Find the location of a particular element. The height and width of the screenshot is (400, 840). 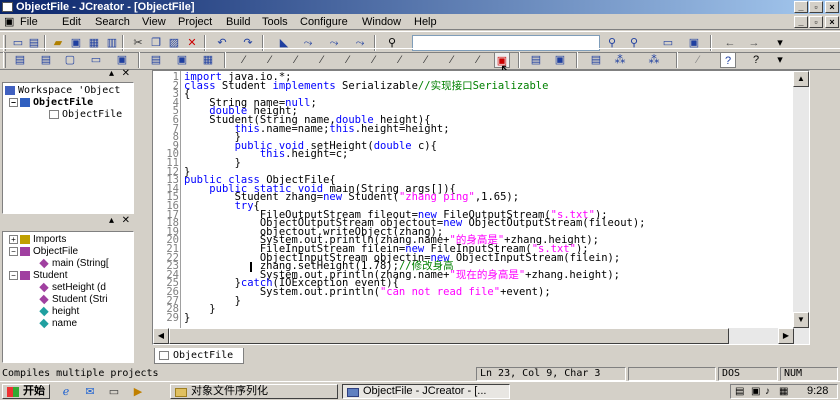

keyword: new is located at coordinates (453, 223).